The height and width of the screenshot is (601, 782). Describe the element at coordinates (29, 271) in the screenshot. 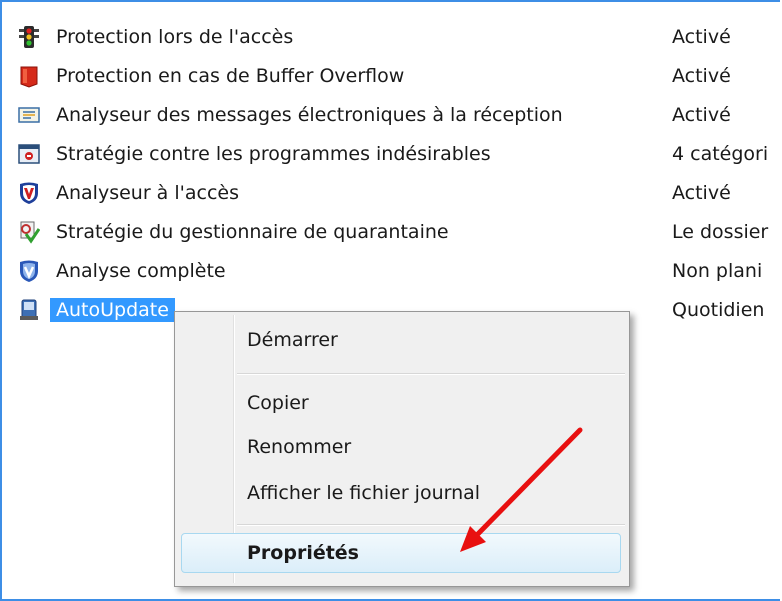

I see `blue-shield-icon` at that location.